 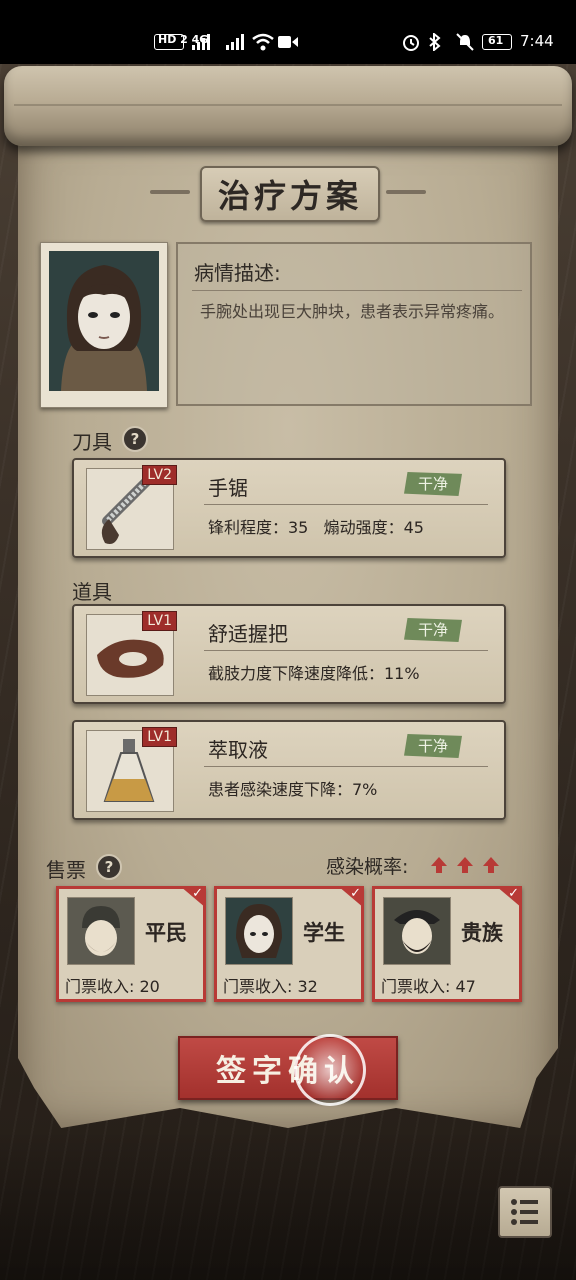 What do you see at coordinates (237, 273) in the screenshot?
I see `condition-title: 病情描述:` at bounding box center [237, 273].